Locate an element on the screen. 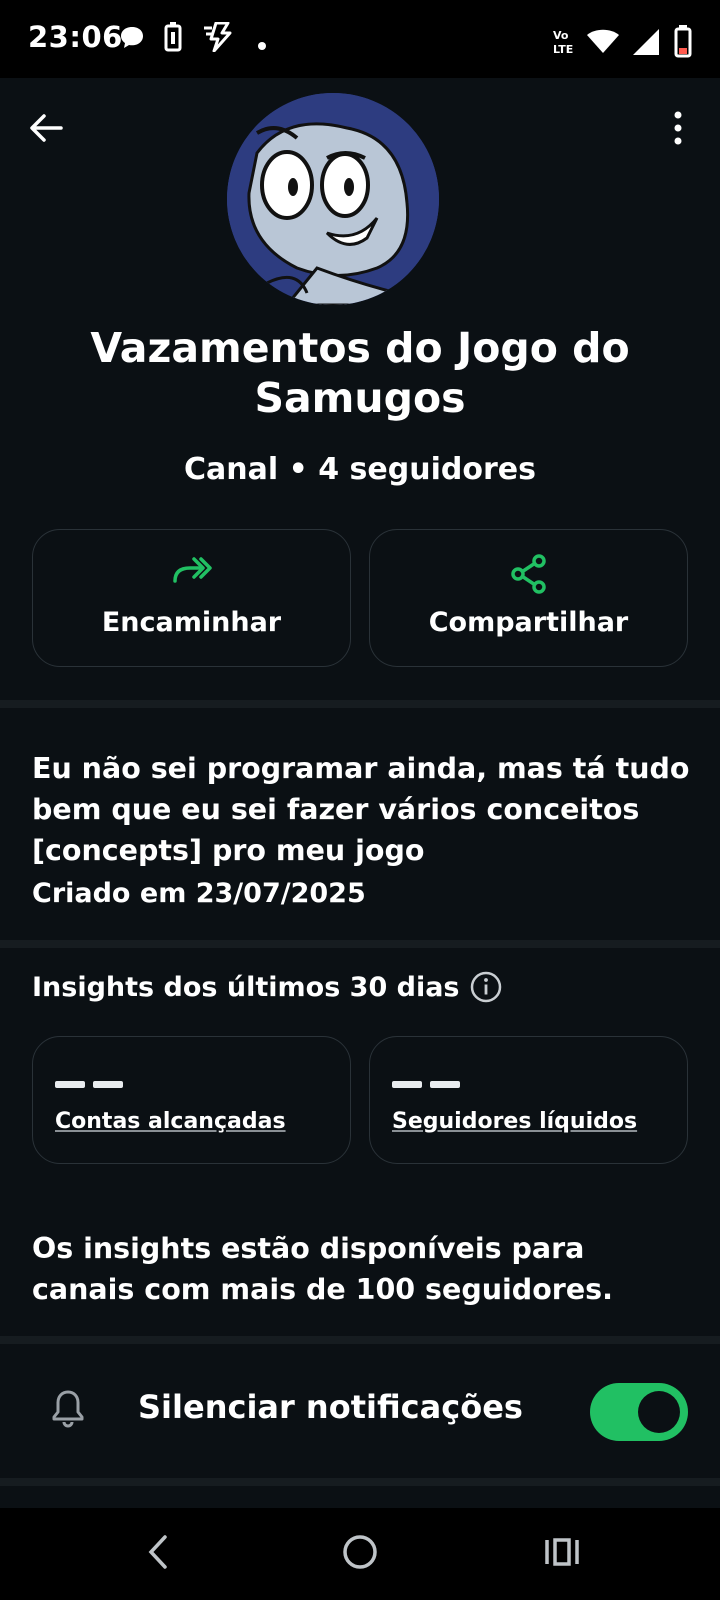 This screenshot has height=1600, width=720. back-nav-icon is located at coordinates (157, 1552).